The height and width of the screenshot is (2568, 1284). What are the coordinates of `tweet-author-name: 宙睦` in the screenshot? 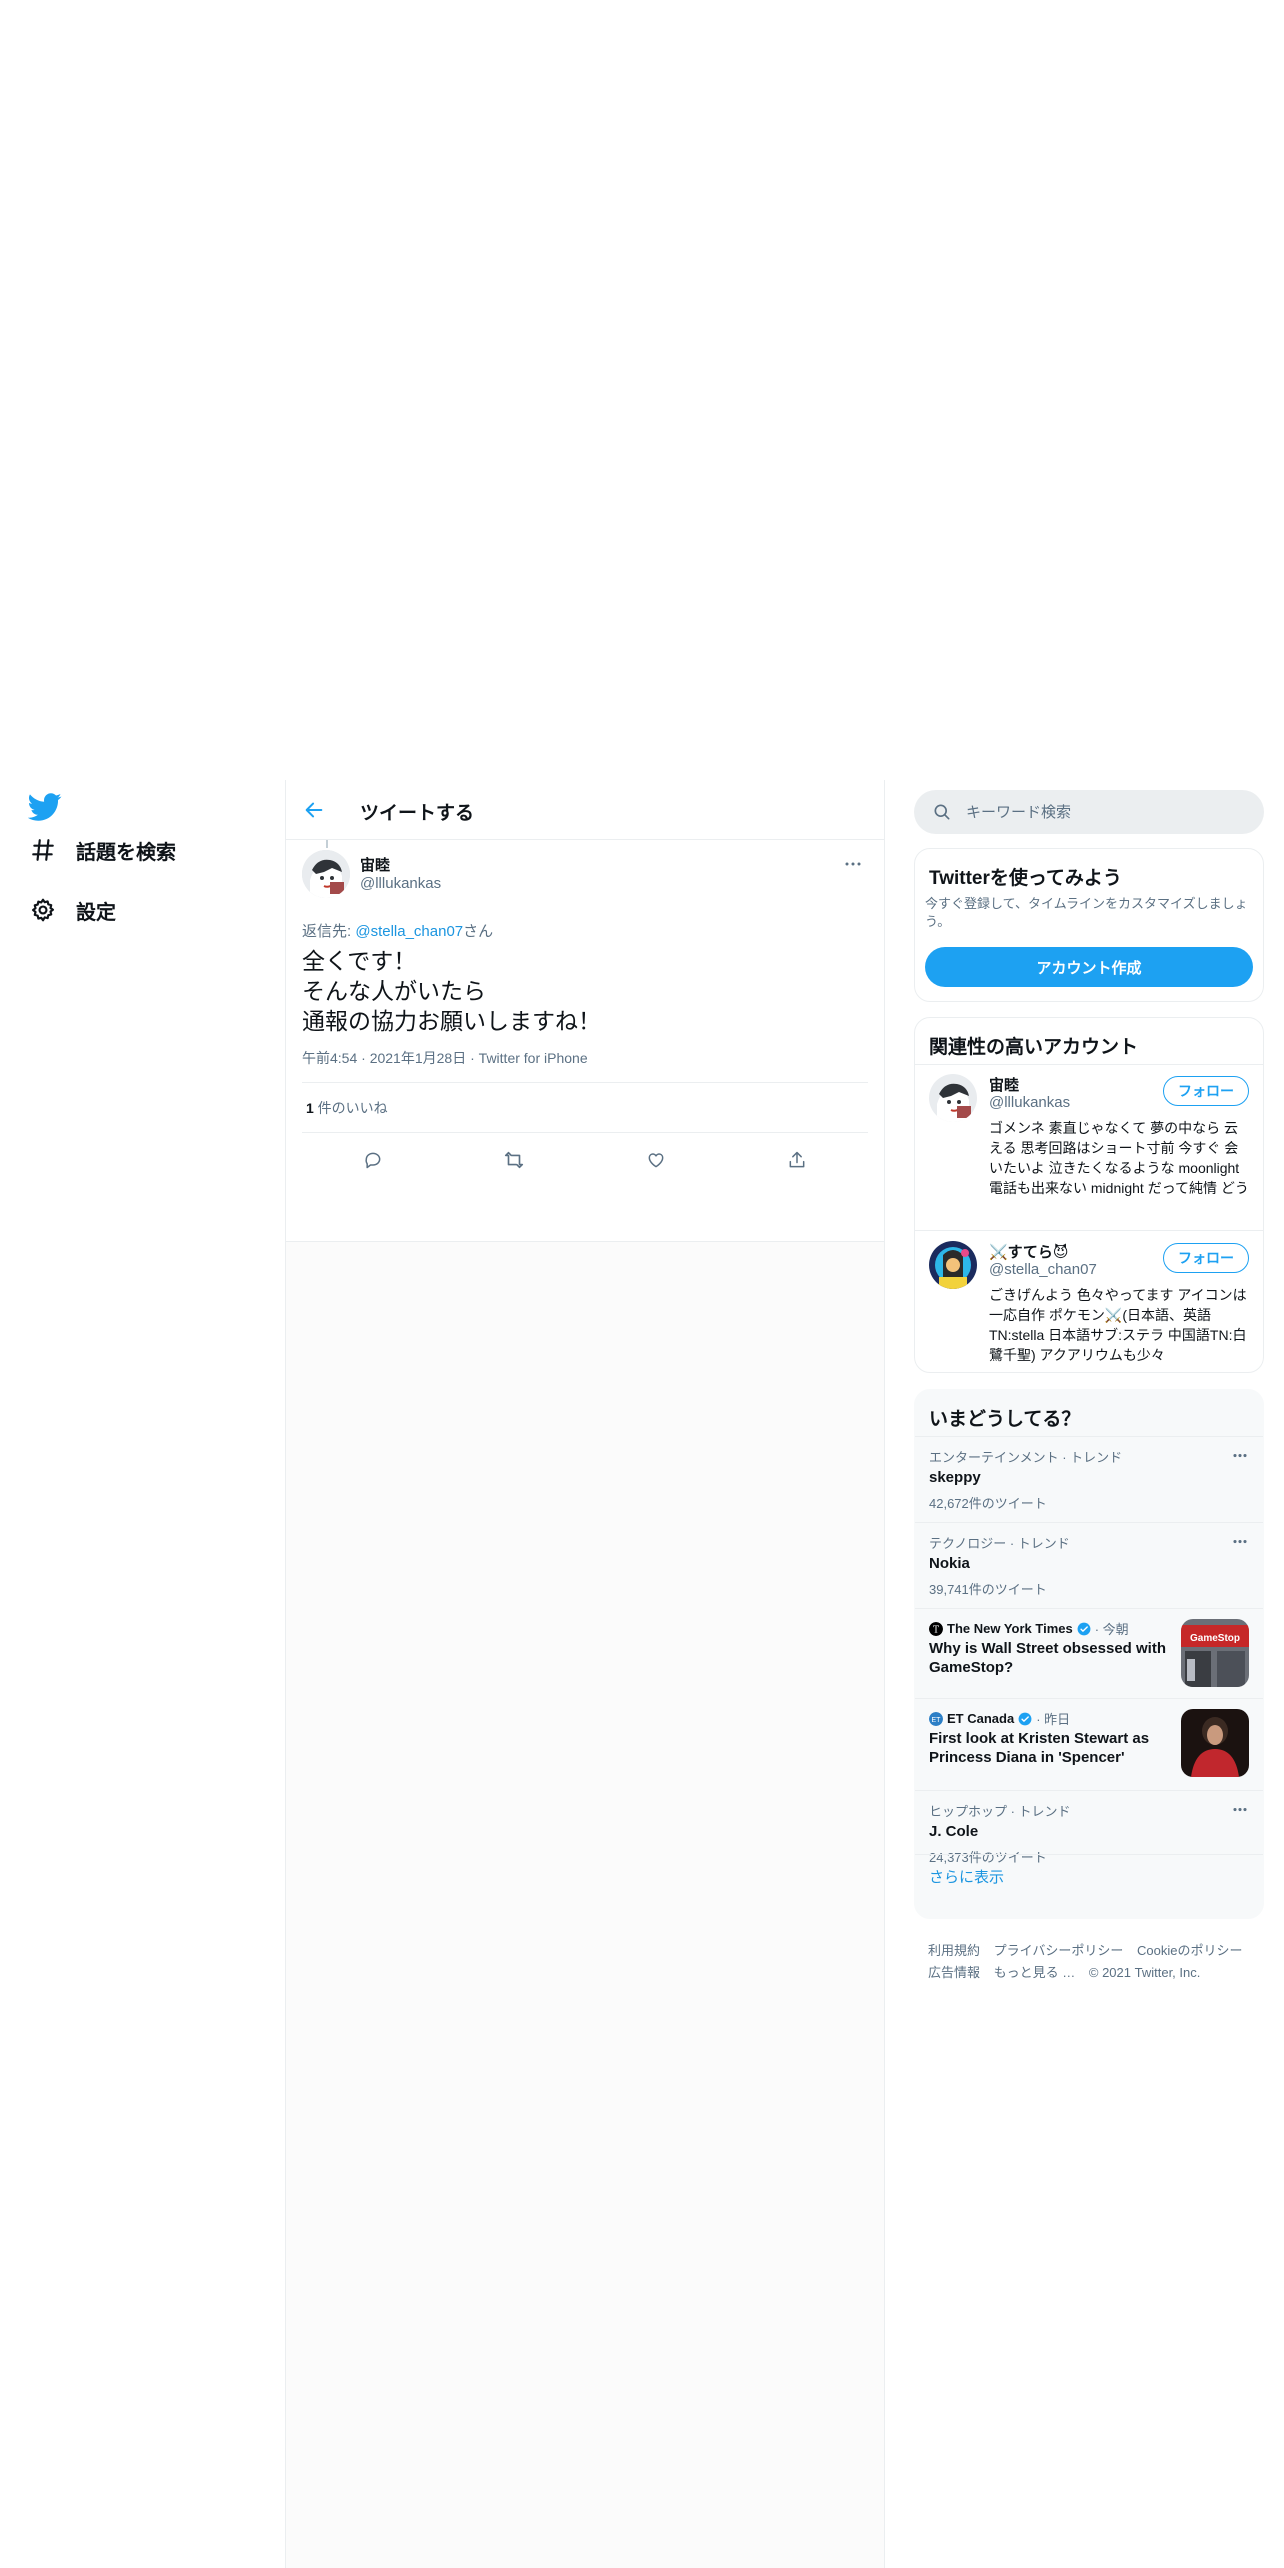 It's located at (375, 864).